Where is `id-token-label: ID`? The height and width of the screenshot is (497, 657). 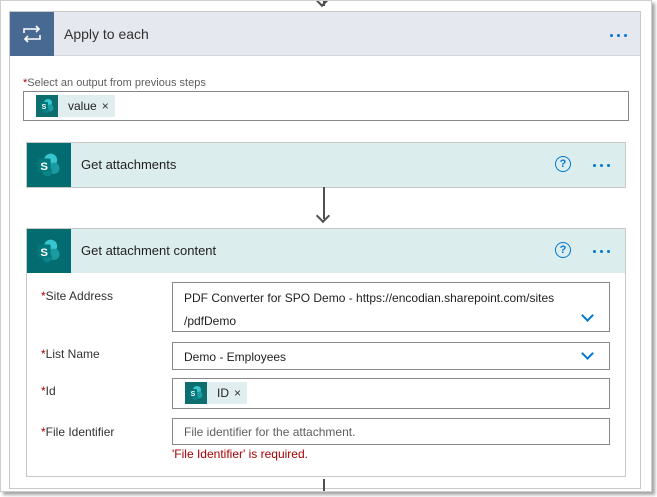
id-token-label: ID is located at coordinates (223, 393).